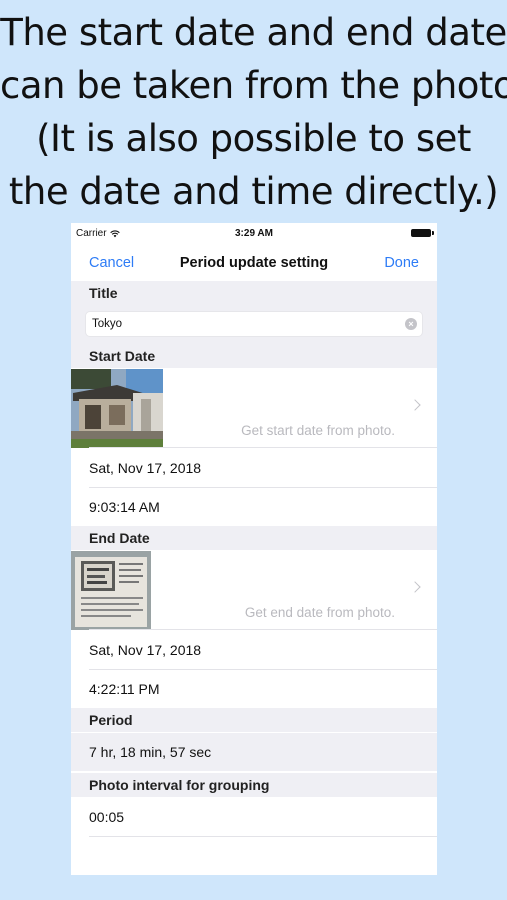  Describe the element at coordinates (411, 324) in the screenshot. I see `clear-icon: ×` at that location.